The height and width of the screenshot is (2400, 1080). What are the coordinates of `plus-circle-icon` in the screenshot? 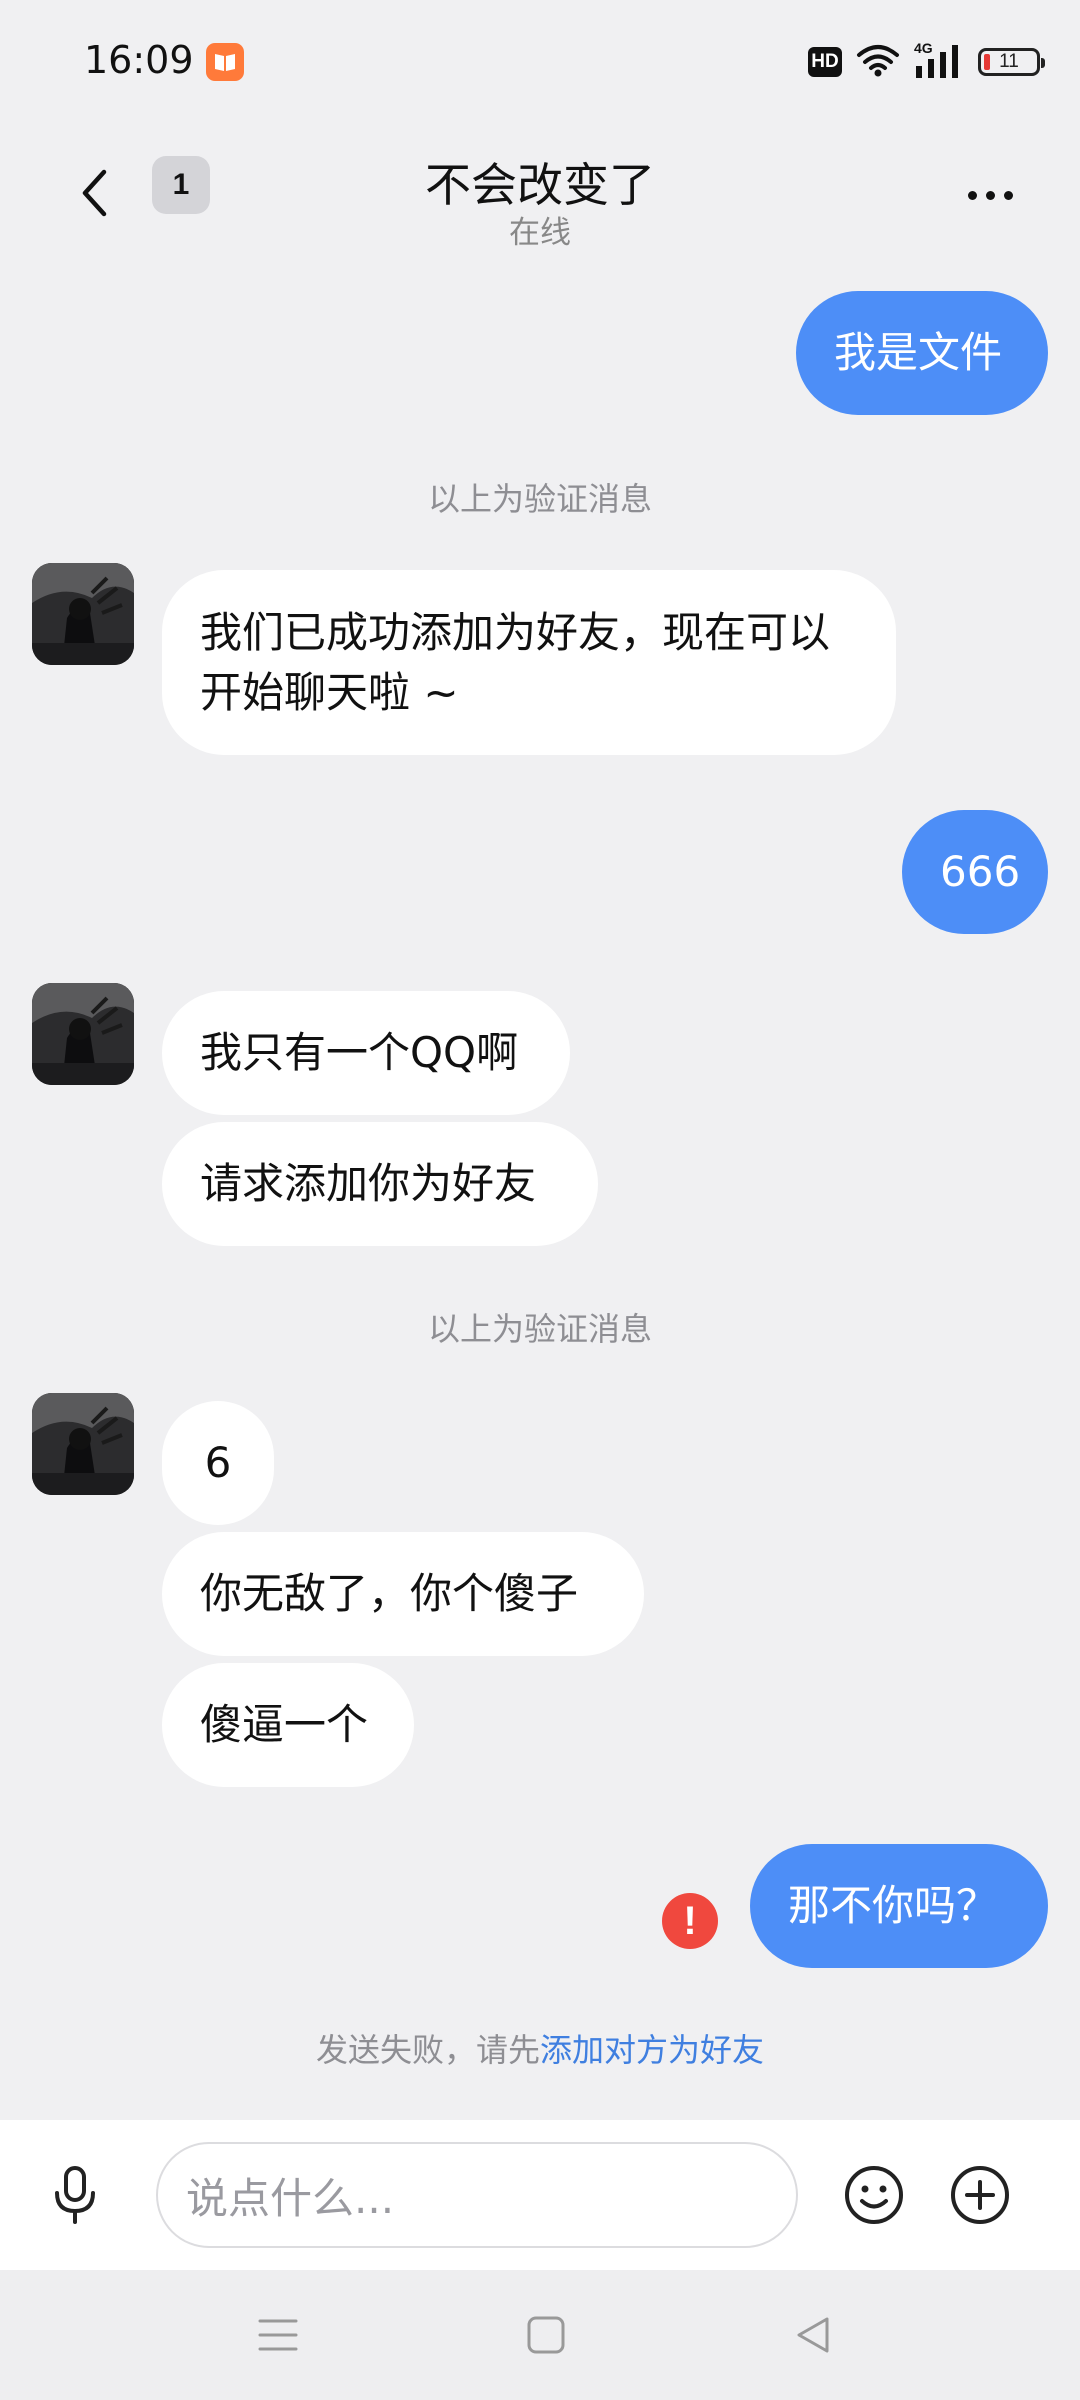 It's located at (980, 2195).